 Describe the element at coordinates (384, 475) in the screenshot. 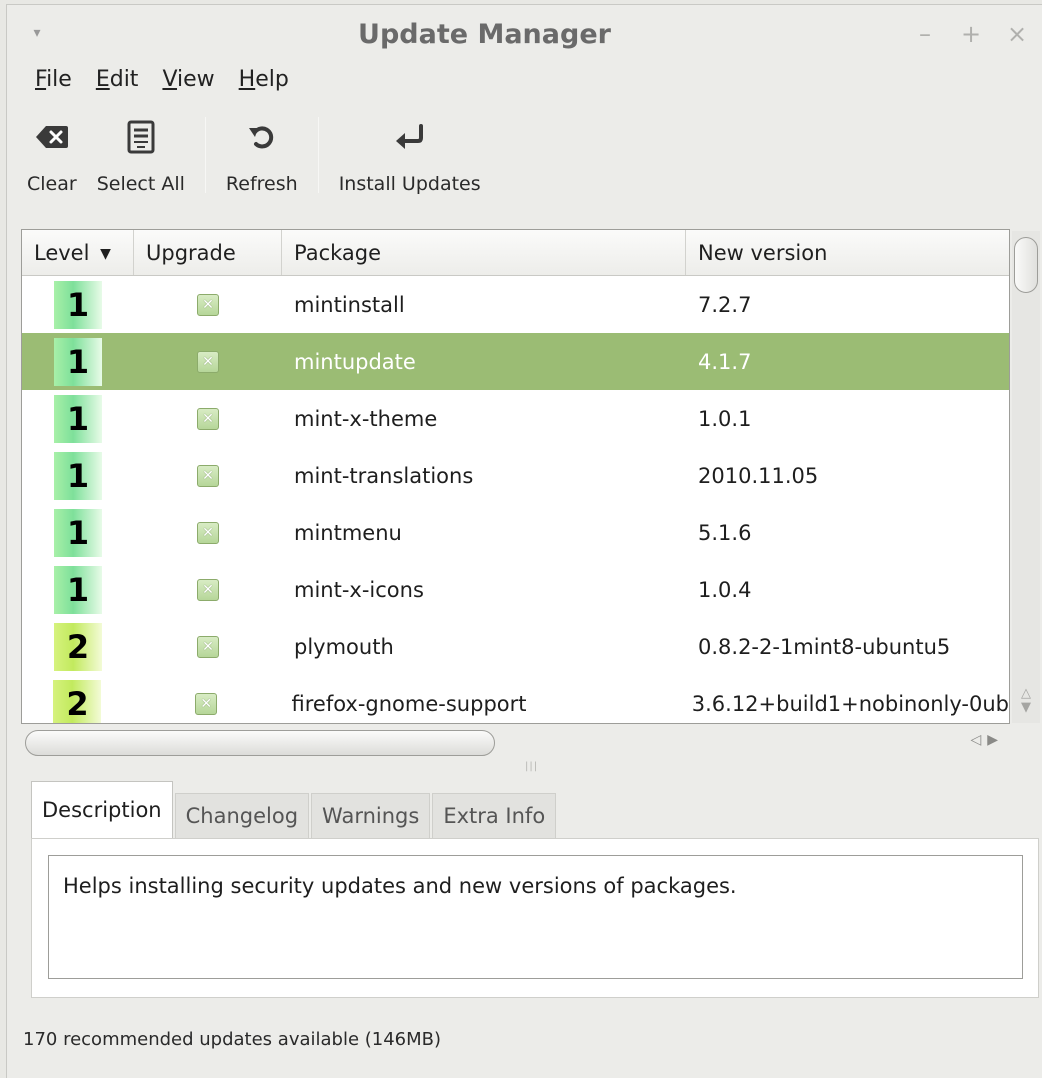

I see `package-name: mint-translations` at that location.